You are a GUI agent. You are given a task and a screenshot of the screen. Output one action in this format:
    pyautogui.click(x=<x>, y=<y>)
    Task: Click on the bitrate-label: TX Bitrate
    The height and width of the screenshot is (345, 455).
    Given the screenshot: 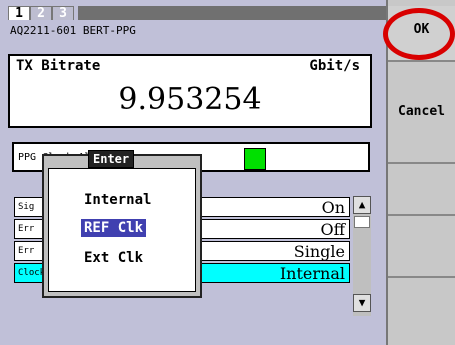 What is the action you would take?
    pyautogui.click(x=58, y=66)
    